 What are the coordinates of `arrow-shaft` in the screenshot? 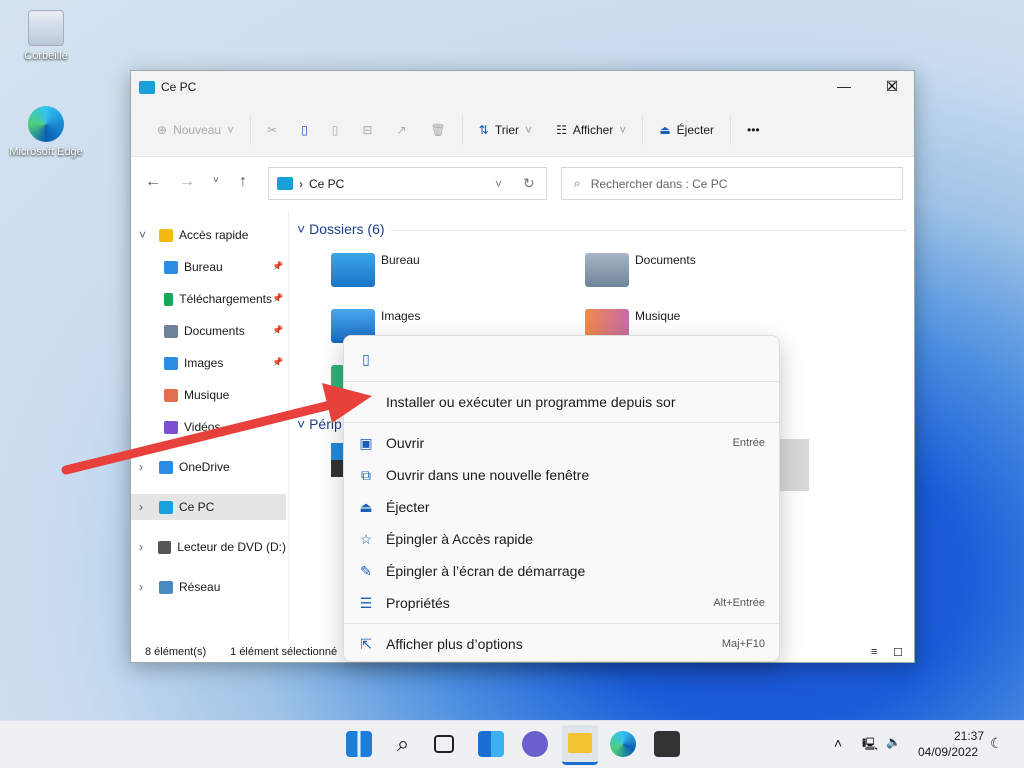 It's located at (198, 437).